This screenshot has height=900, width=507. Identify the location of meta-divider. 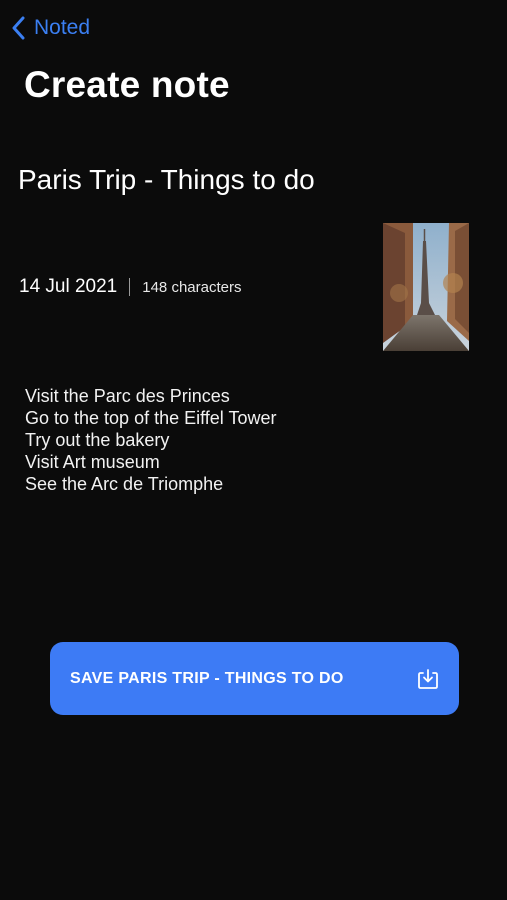
(130, 287).